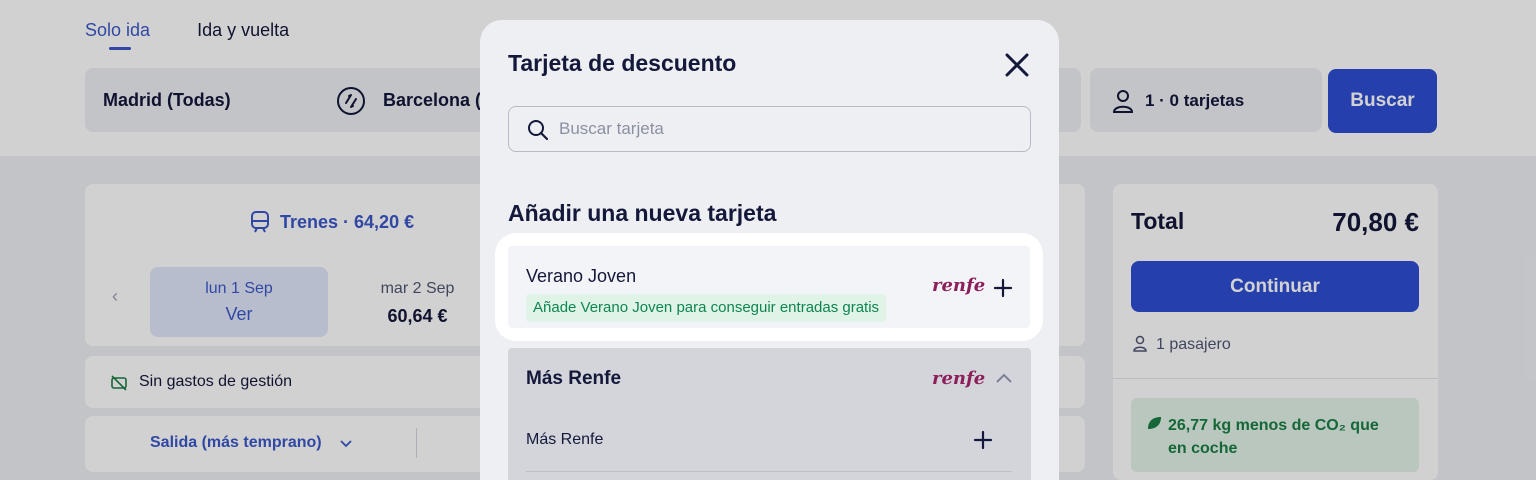 The image size is (1536, 480). I want to click on section-title: Añadir una nueva tarjeta, so click(642, 213).